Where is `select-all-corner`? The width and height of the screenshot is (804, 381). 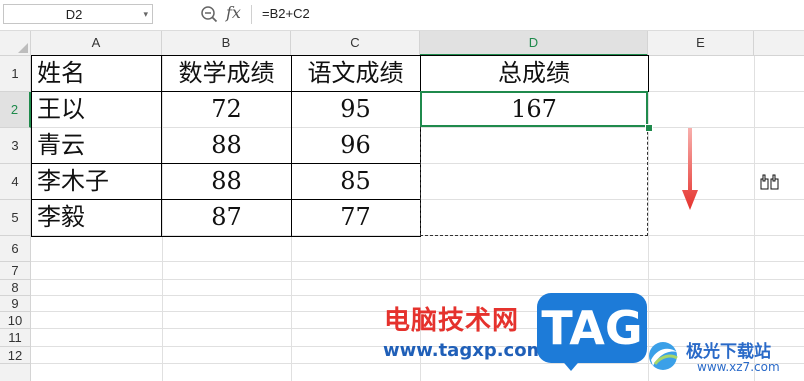
select-all-corner is located at coordinates (15, 43).